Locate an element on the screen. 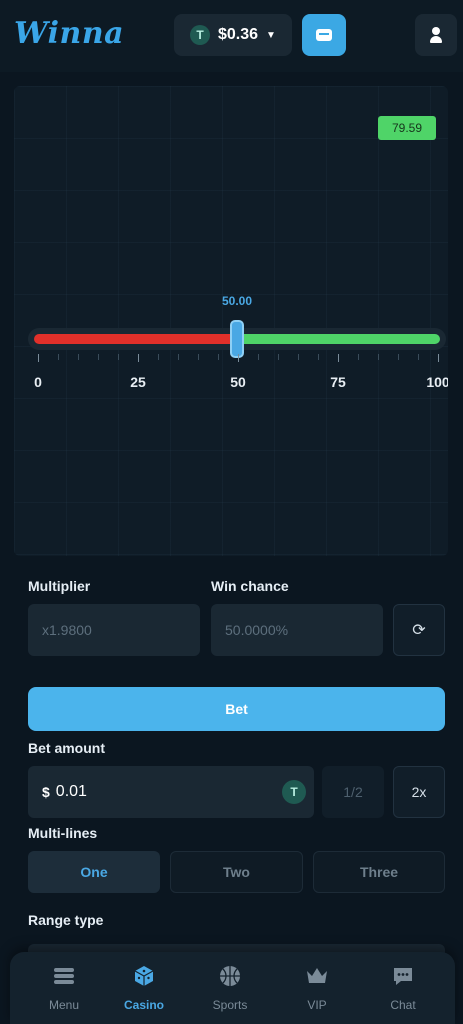 Image resolution: width=463 pixels, height=1024 pixels. balance-dropdown: T $0.36 ▼ is located at coordinates (233, 35).